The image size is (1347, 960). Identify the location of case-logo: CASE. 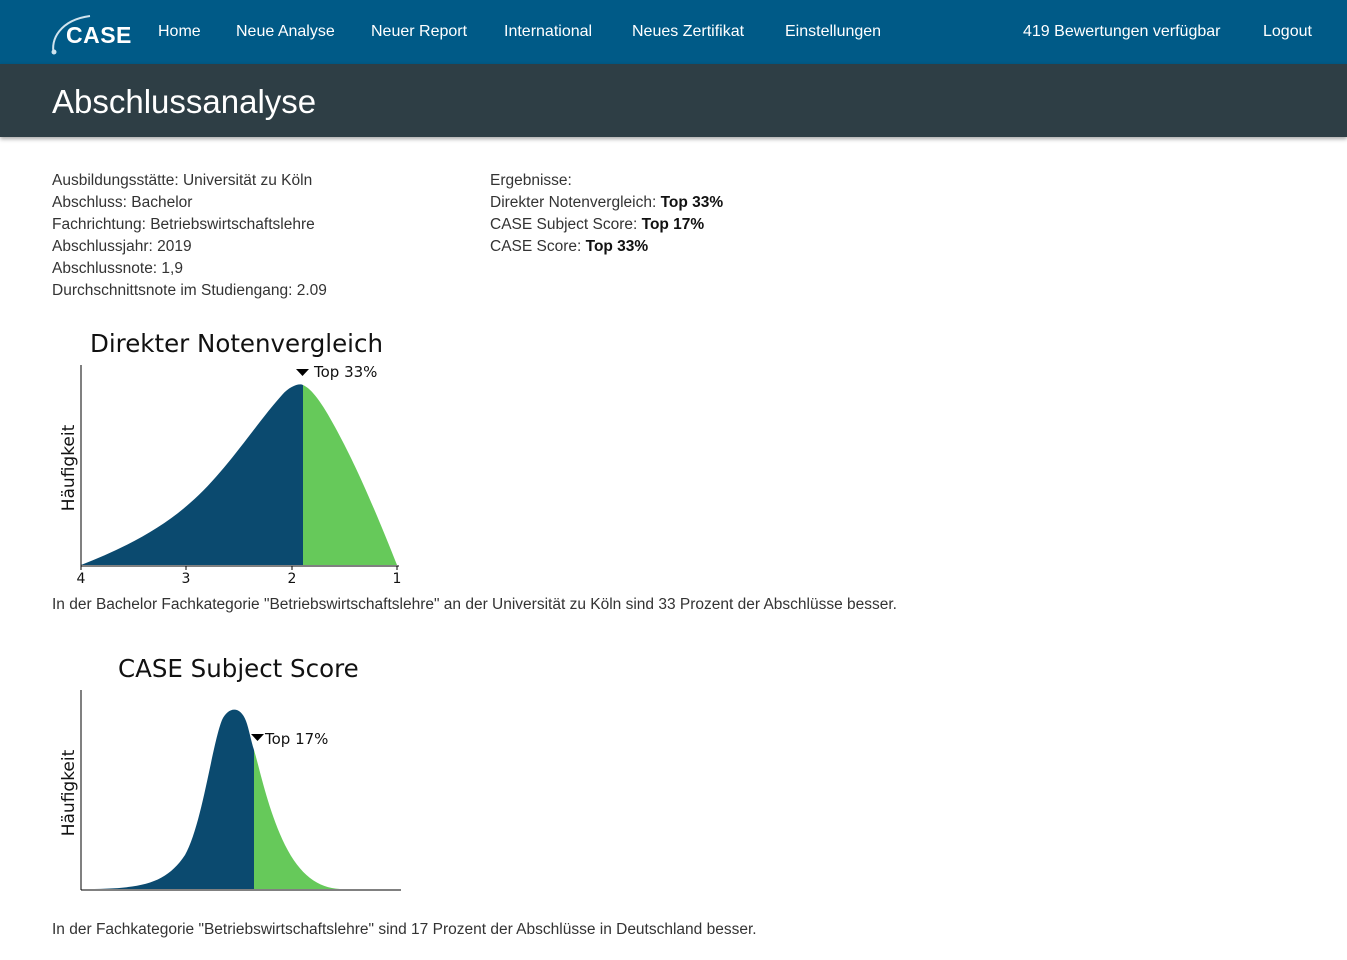
(91, 33).